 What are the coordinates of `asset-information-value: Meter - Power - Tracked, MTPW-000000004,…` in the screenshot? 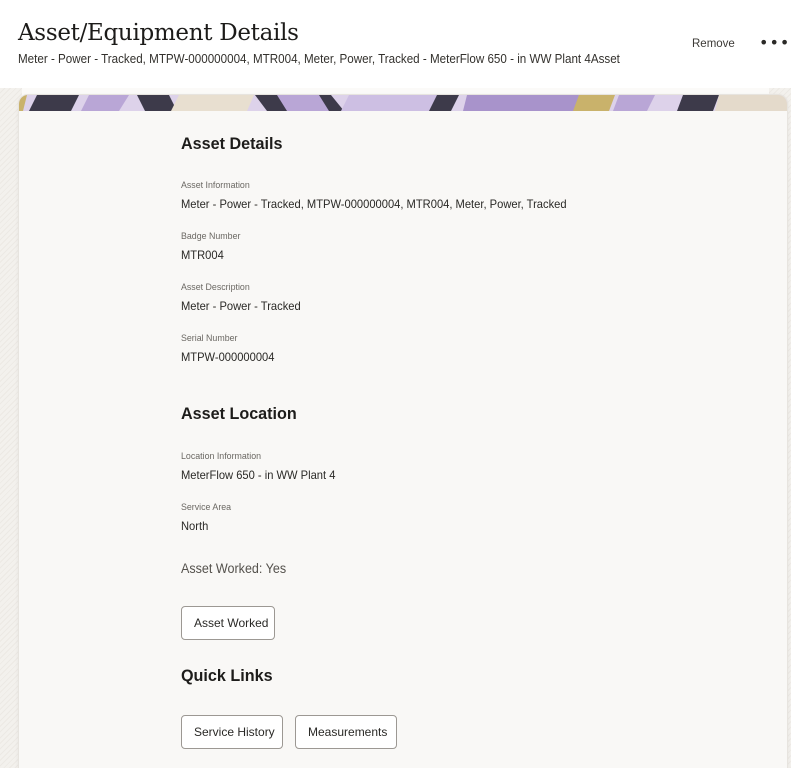 It's located at (374, 204).